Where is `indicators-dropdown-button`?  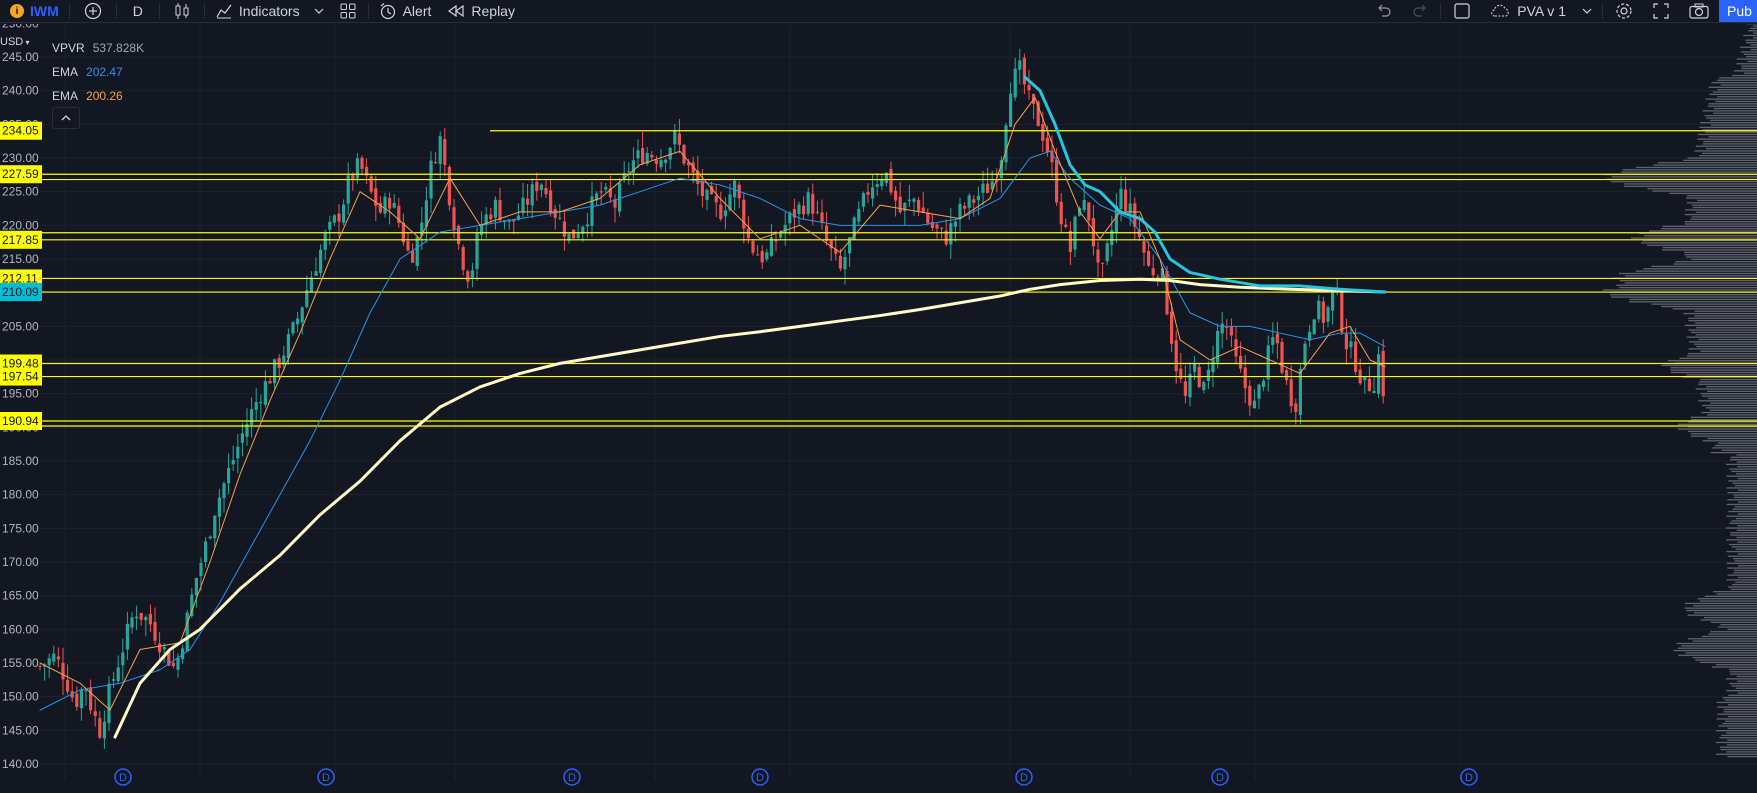 indicators-dropdown-button is located at coordinates (319, 11).